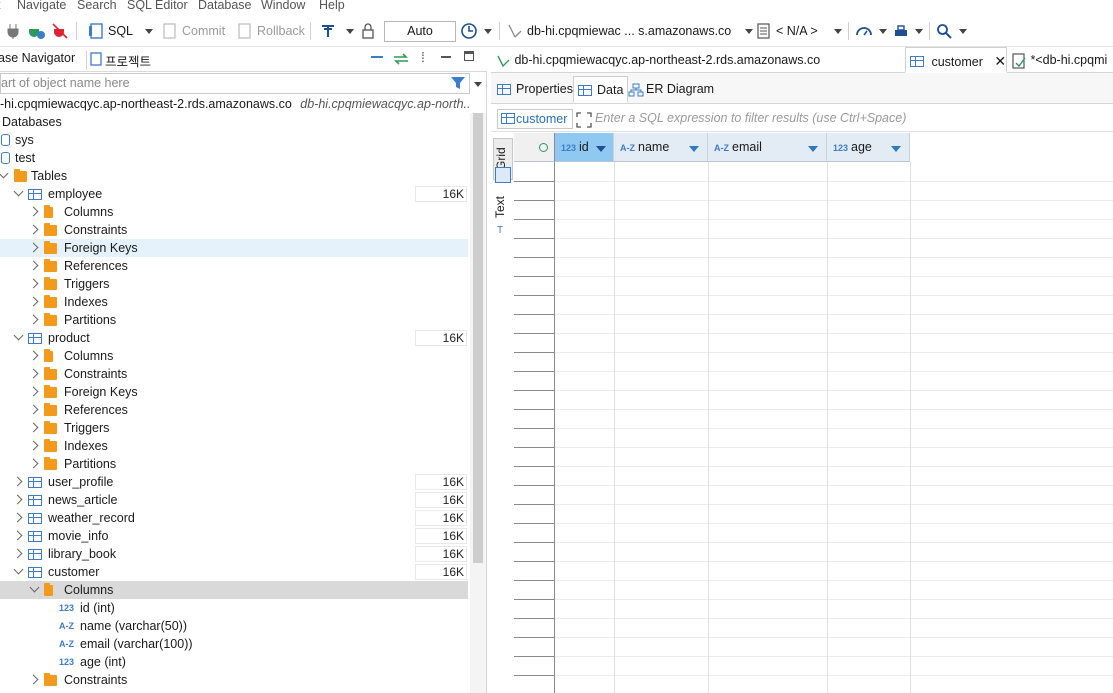 The height and width of the screenshot is (693, 1113). What do you see at coordinates (234, 140) in the screenshot?
I see `tree-item-sys: sys` at bounding box center [234, 140].